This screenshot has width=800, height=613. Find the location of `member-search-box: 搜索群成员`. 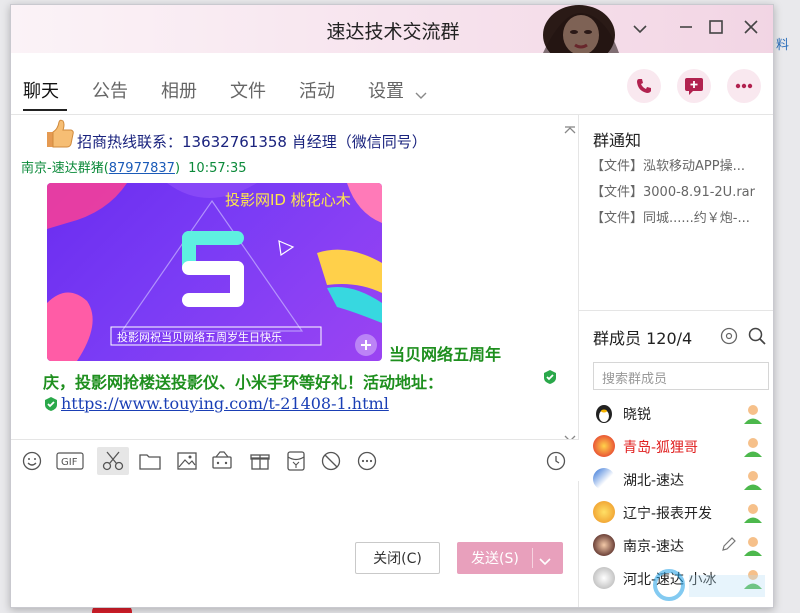

member-search-box: 搜索群成员 is located at coordinates (681, 376).